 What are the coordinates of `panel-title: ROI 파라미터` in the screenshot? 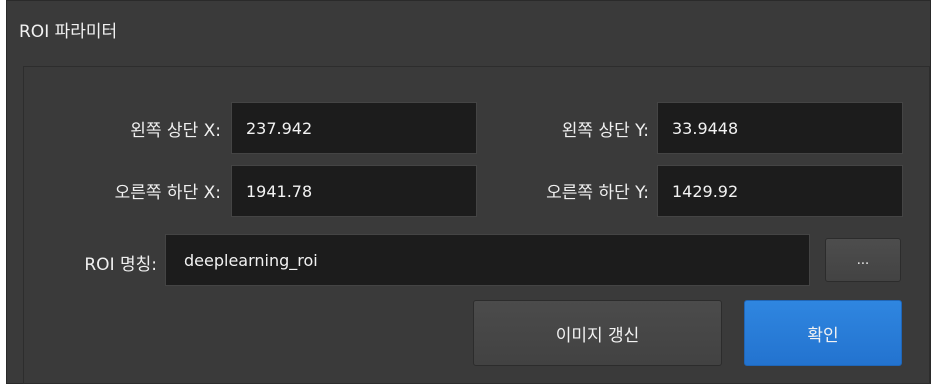 It's located at (68, 32).